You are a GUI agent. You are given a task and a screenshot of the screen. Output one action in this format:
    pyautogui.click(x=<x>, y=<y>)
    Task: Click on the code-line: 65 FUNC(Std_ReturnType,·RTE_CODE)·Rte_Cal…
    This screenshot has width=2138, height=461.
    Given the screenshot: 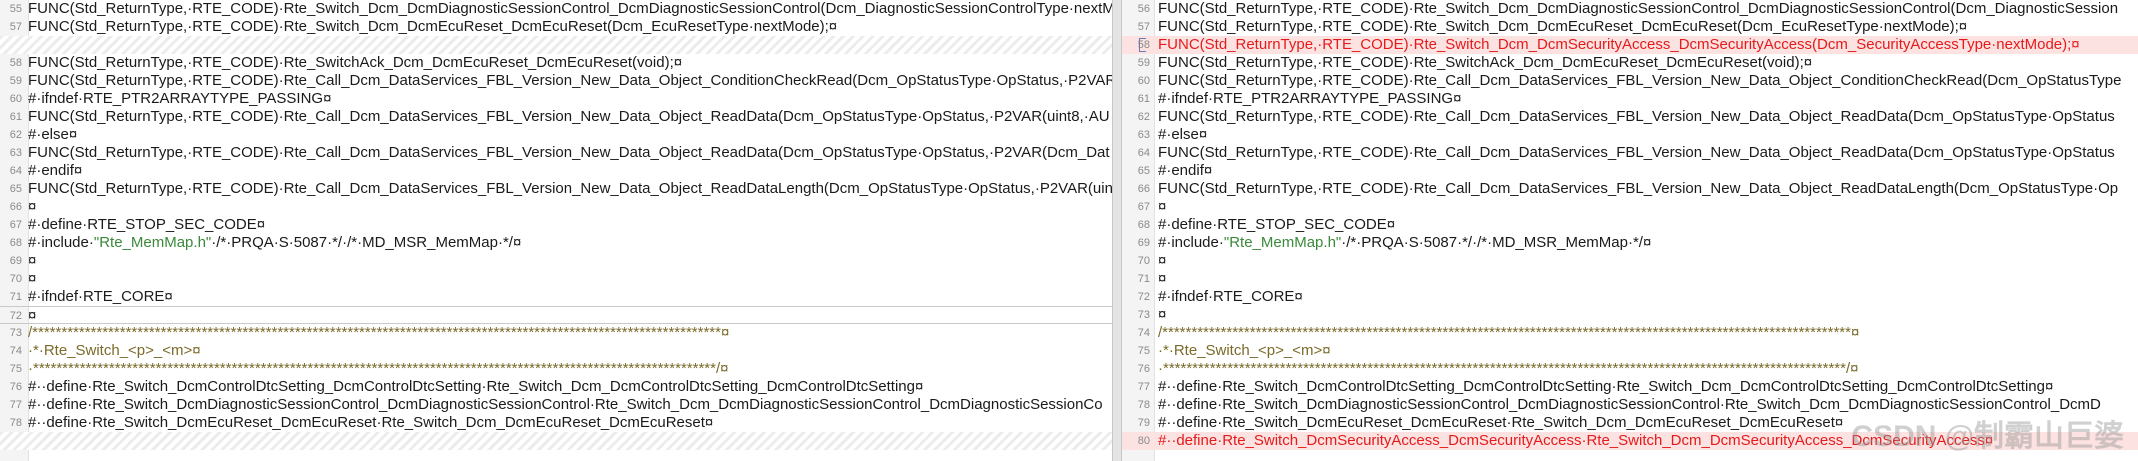 What is the action you would take?
    pyautogui.click(x=556, y=189)
    